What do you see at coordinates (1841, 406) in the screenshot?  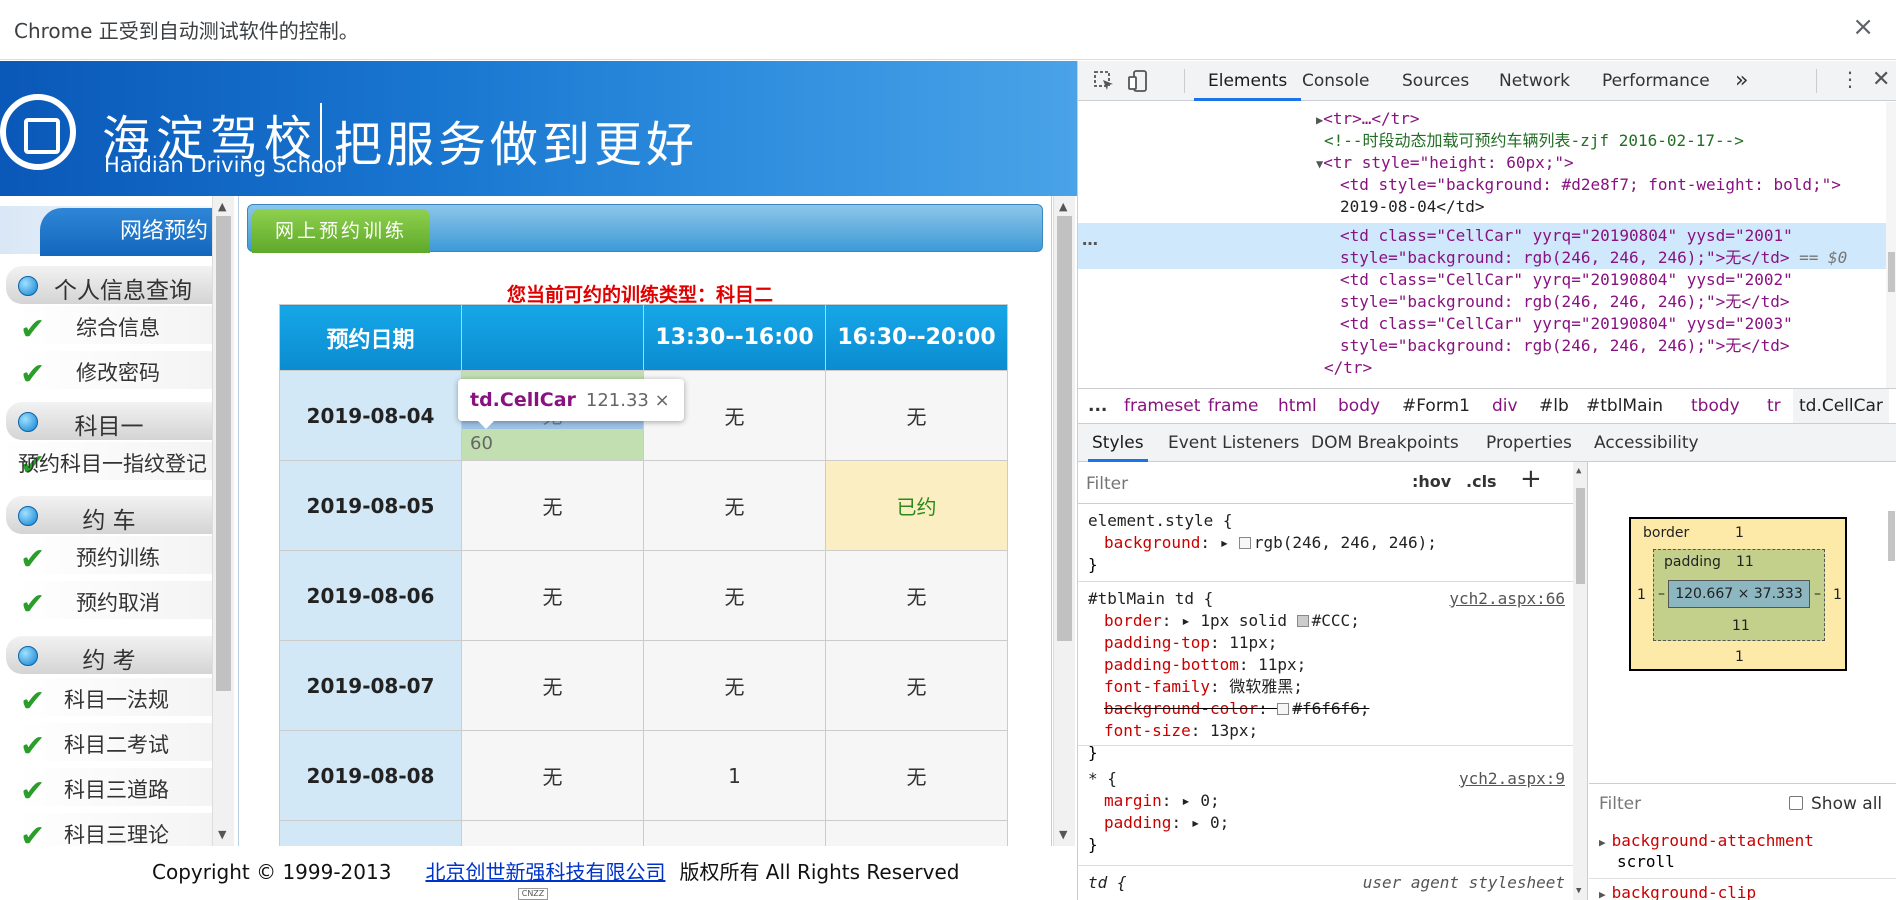 I see `breadcrumb-item-current: td.CellCar` at bounding box center [1841, 406].